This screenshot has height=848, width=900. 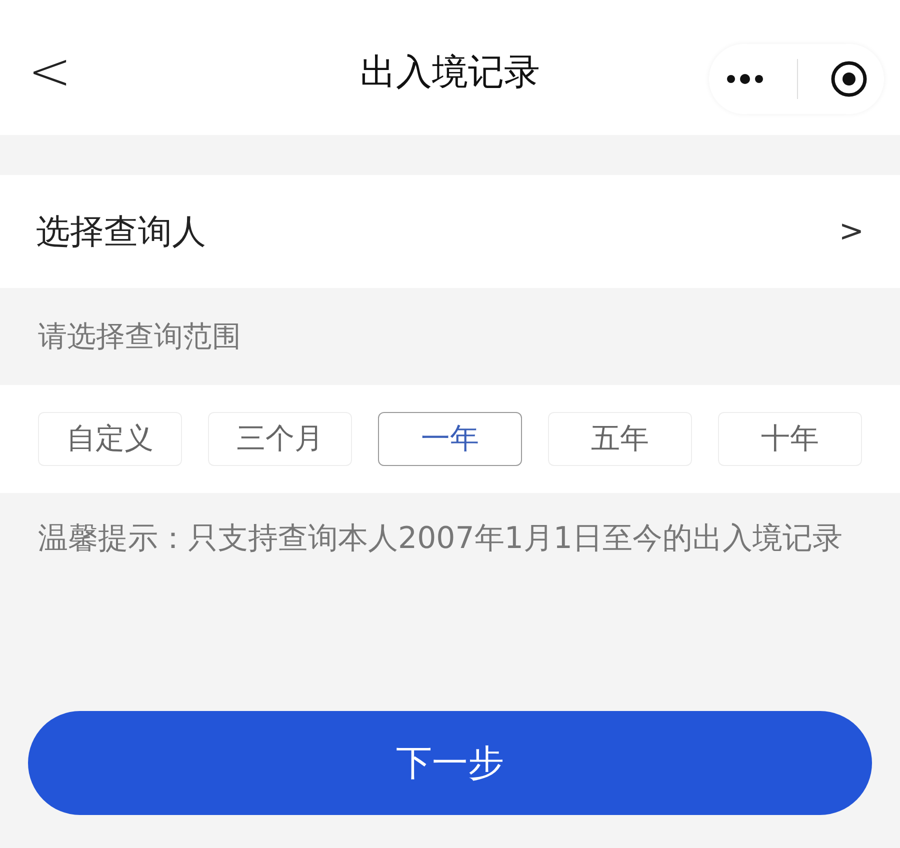 What do you see at coordinates (450, 73) in the screenshot?
I see `page-title: 出入境记录` at bounding box center [450, 73].